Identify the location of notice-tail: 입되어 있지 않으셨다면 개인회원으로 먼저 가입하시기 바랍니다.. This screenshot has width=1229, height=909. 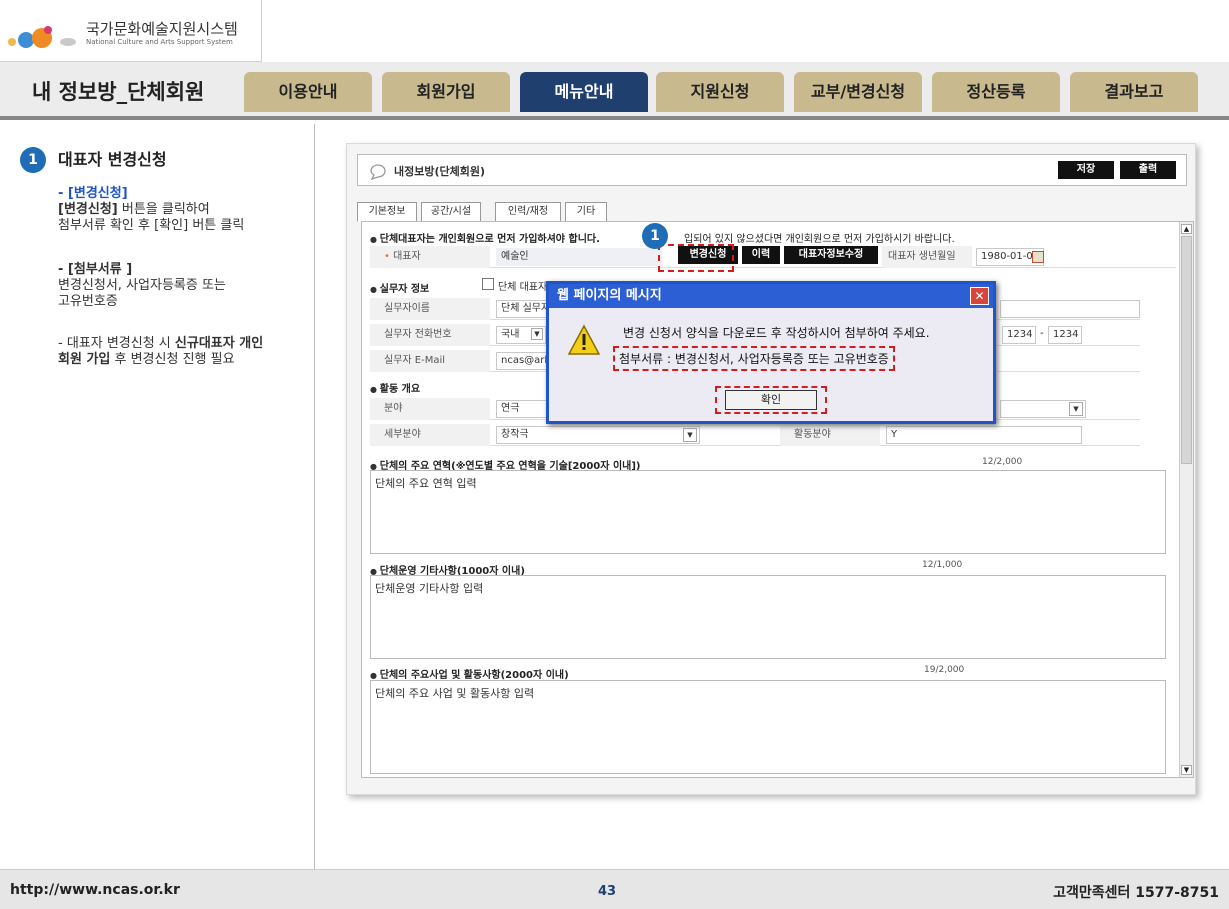
(819, 239).